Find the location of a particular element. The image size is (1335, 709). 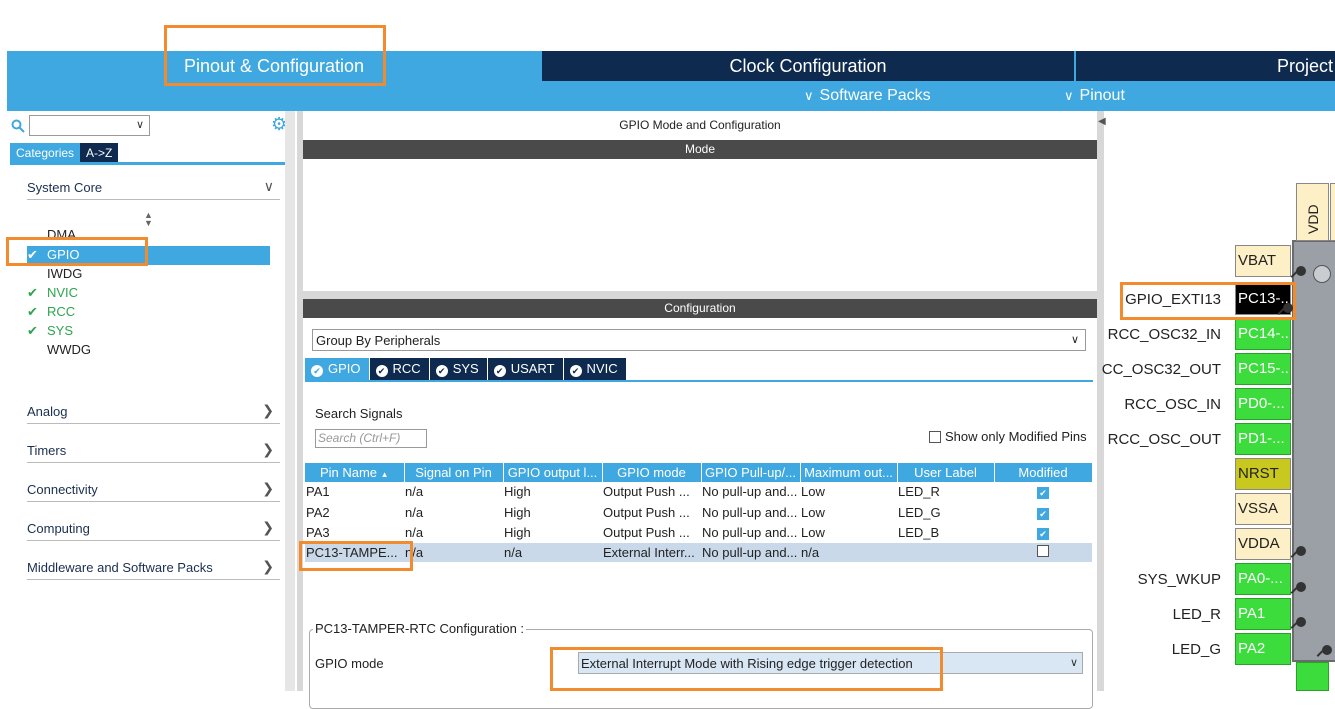

section-label: Timers is located at coordinates (47, 450).